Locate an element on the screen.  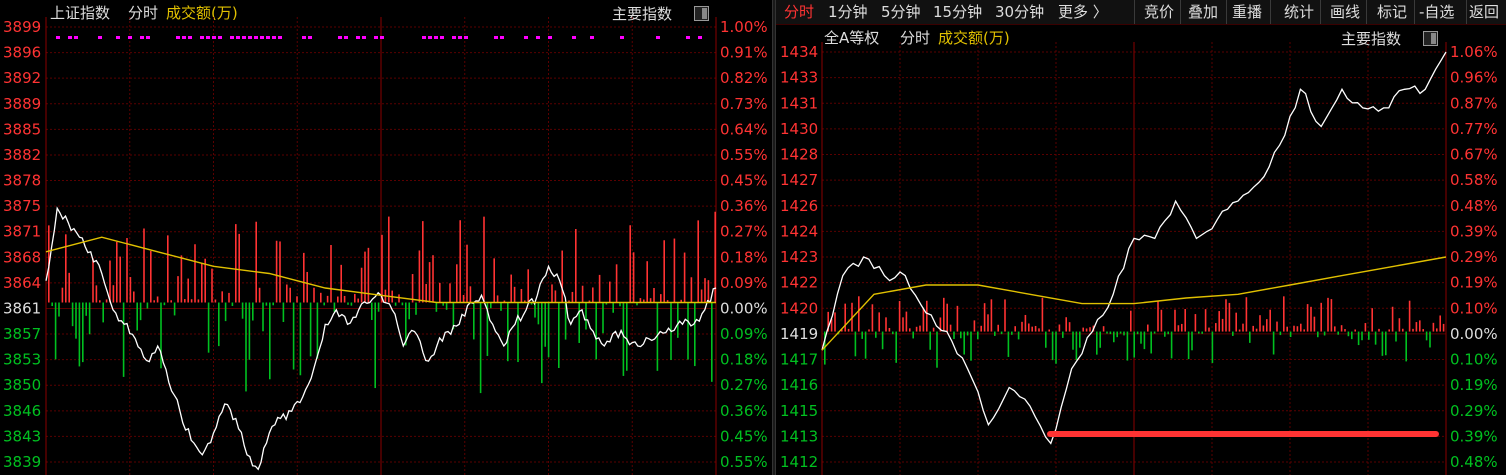
average-price-line is located at coordinates (380, 270).